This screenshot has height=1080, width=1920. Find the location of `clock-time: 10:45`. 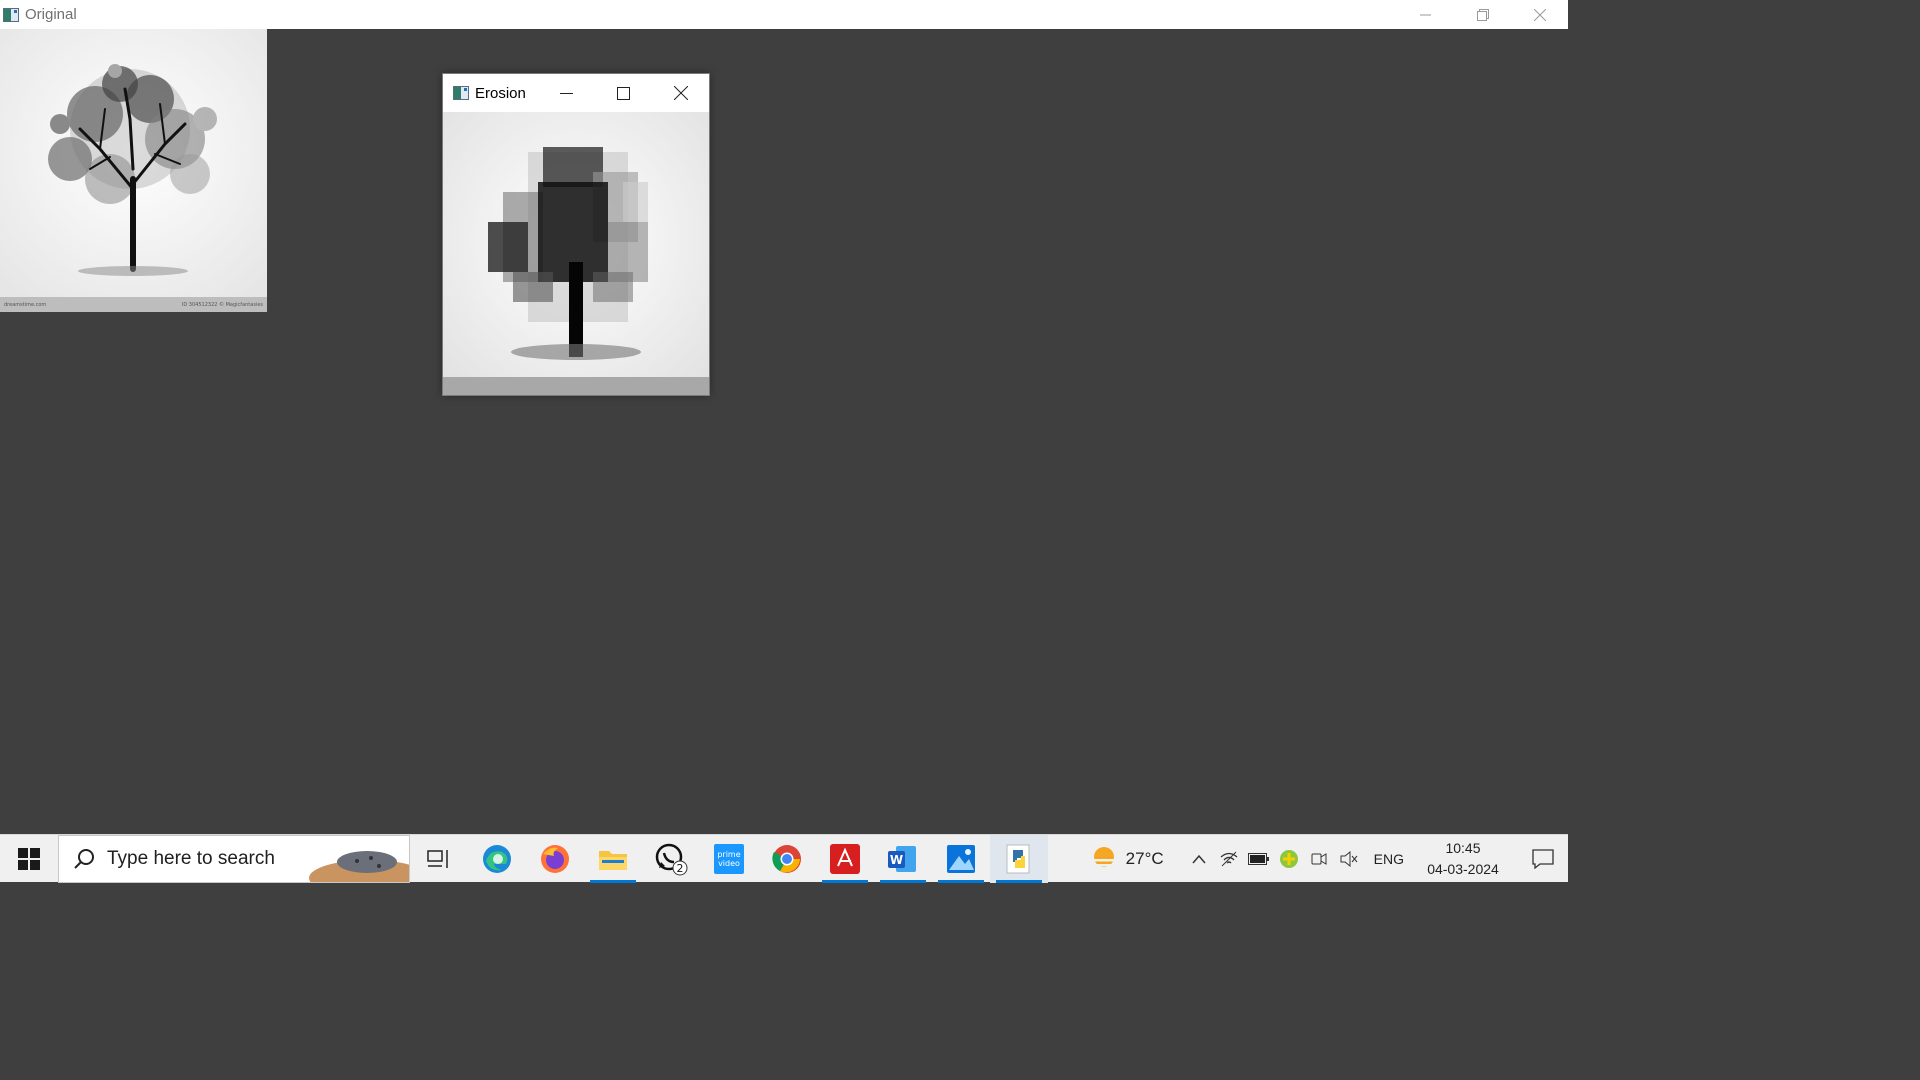

clock-time: 10:45 is located at coordinates (1463, 847).